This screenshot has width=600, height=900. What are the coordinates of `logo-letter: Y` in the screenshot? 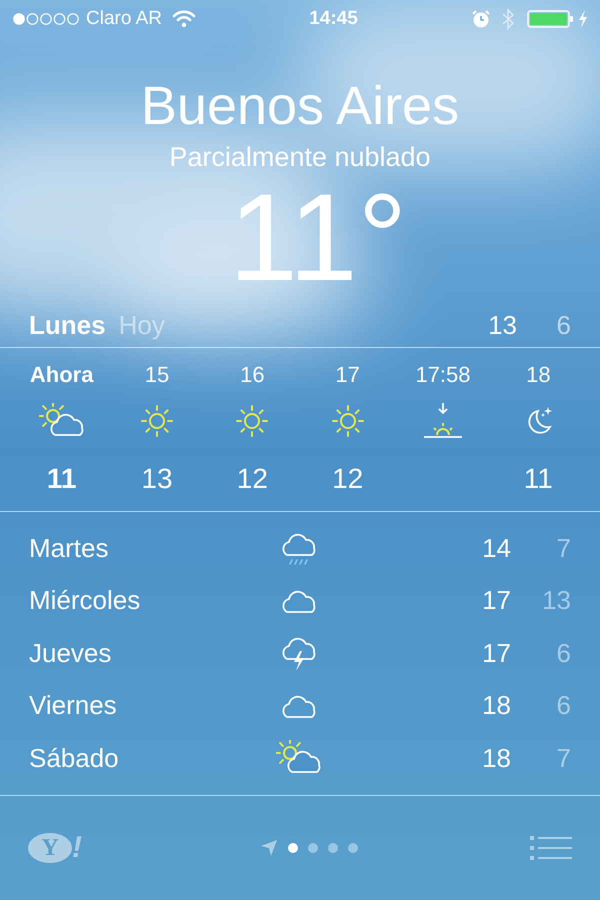 It's located at (50, 847).